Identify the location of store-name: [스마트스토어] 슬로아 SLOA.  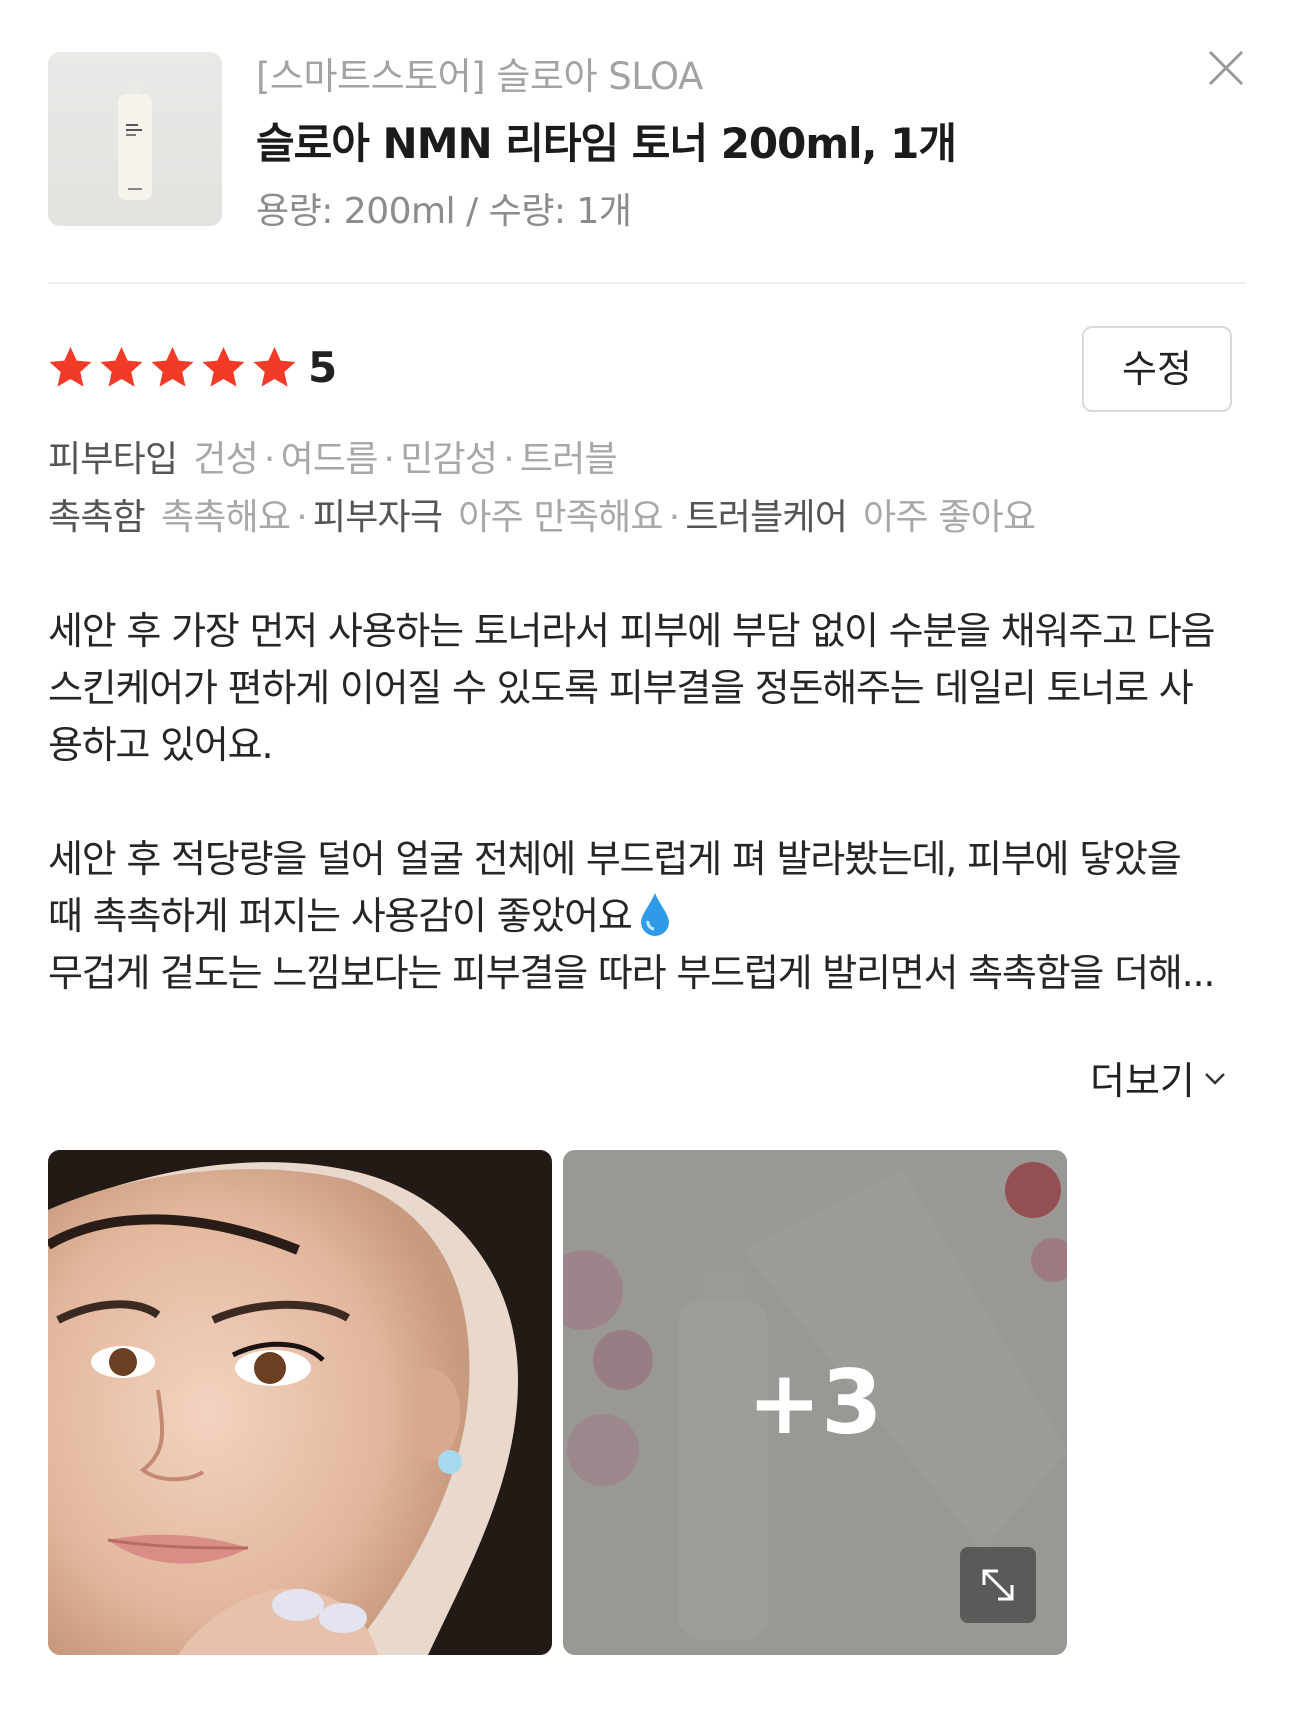
(479, 73).